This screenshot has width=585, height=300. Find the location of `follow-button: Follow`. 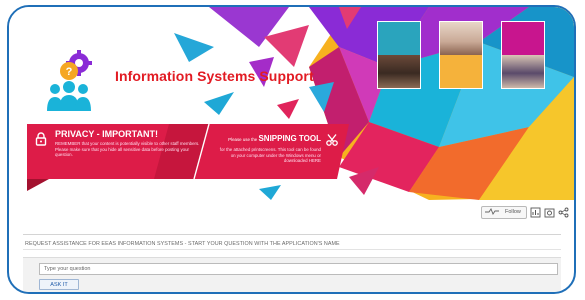

follow-button: Follow is located at coordinates (504, 212).